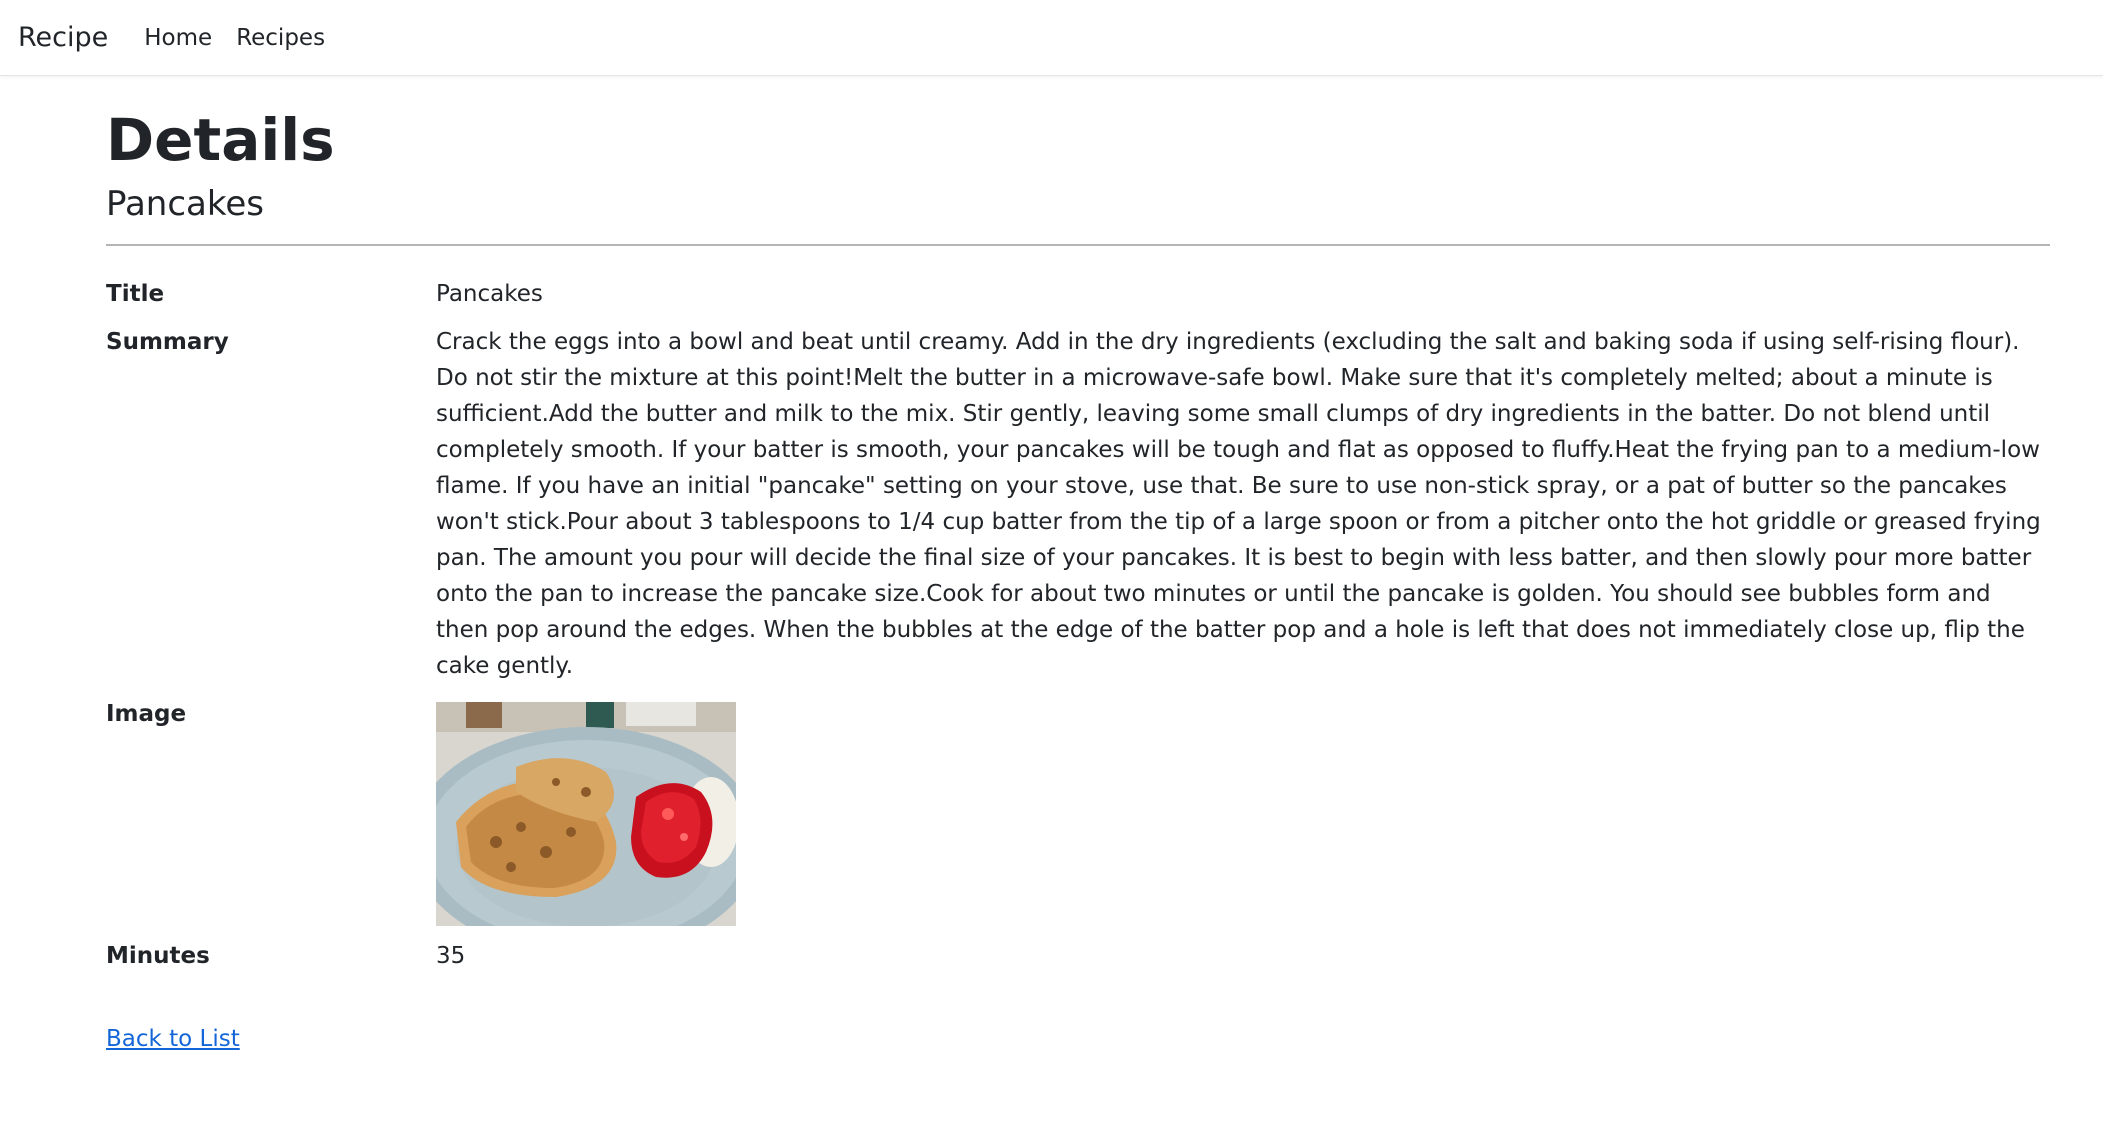 The height and width of the screenshot is (1124, 2103). What do you see at coordinates (135, 294) in the screenshot?
I see `title-label: Title` at bounding box center [135, 294].